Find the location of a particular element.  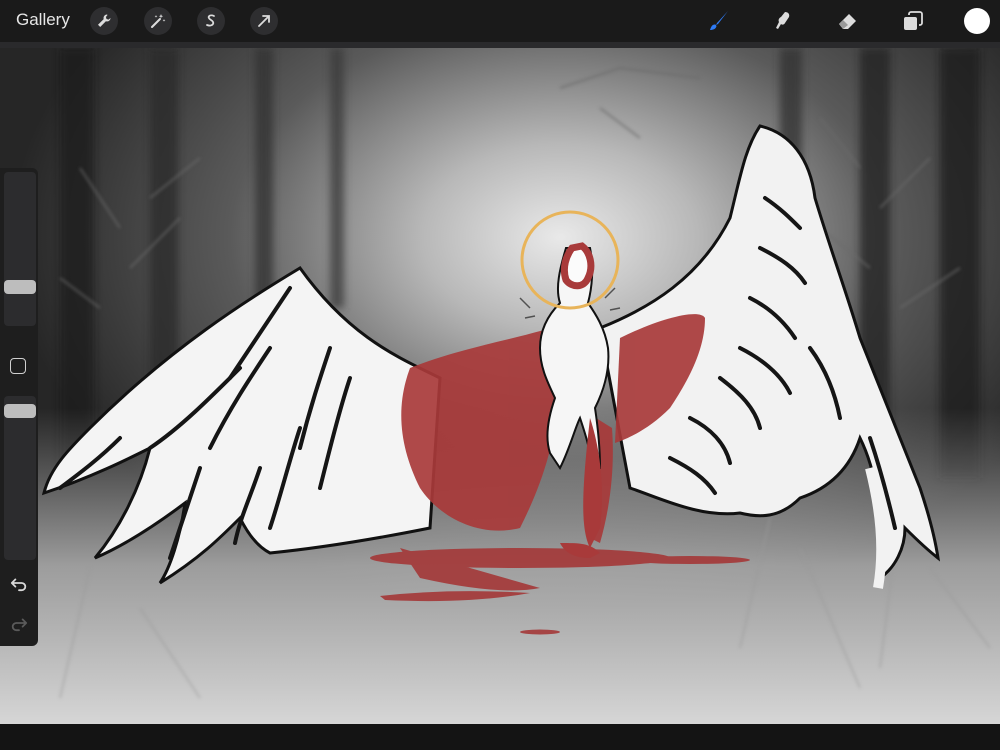

opacity-handle is located at coordinates (20, 411).